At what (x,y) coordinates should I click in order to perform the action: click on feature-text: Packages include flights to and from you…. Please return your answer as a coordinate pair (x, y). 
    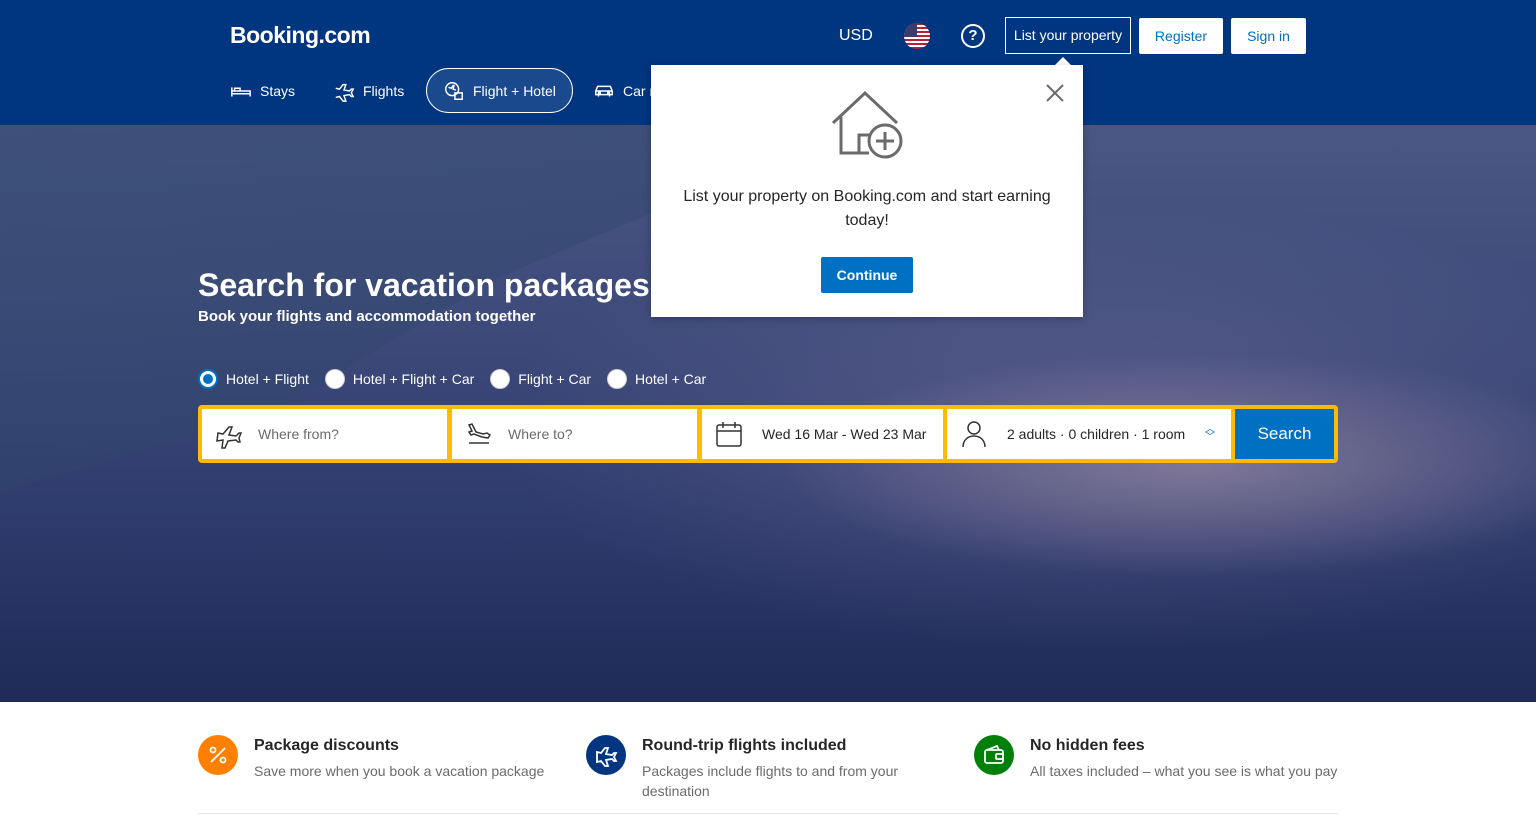
    Looking at the image, I should click on (770, 781).